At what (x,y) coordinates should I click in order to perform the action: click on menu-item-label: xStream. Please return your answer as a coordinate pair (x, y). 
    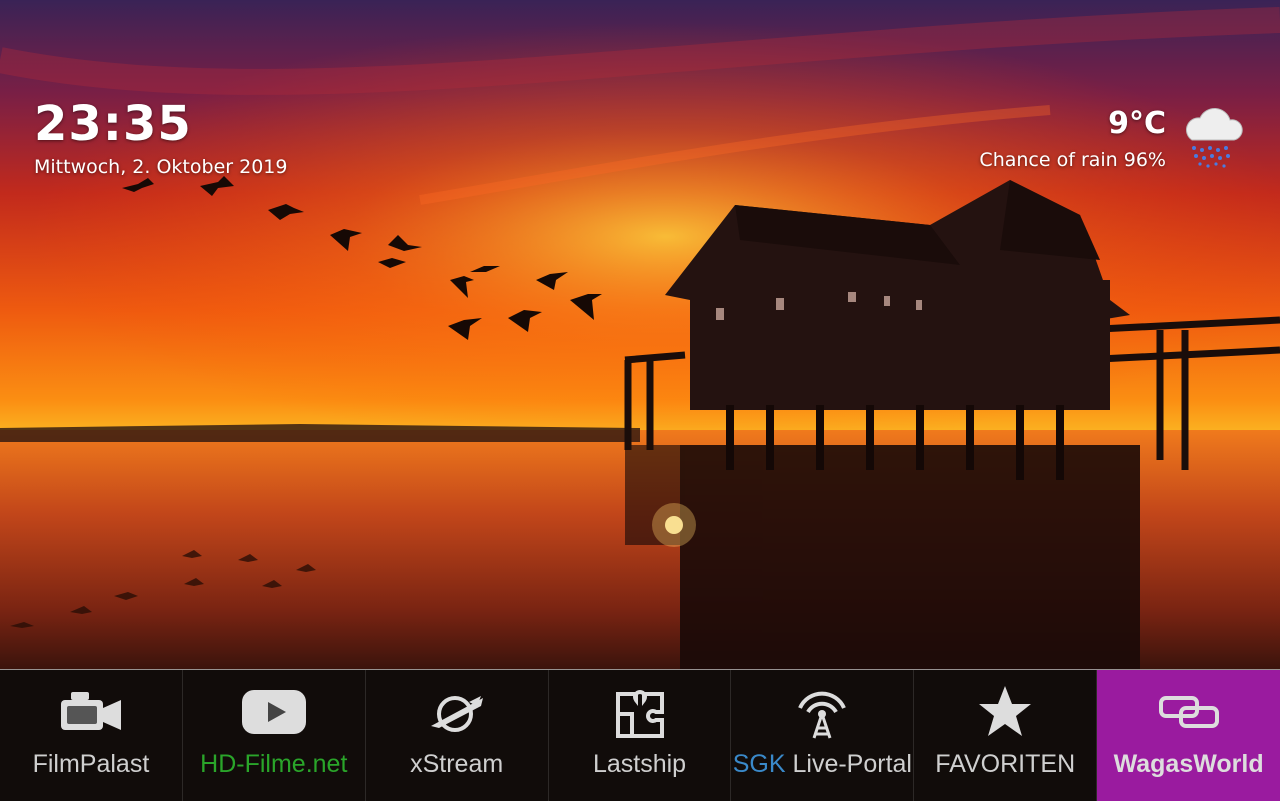
    Looking at the image, I should click on (457, 764).